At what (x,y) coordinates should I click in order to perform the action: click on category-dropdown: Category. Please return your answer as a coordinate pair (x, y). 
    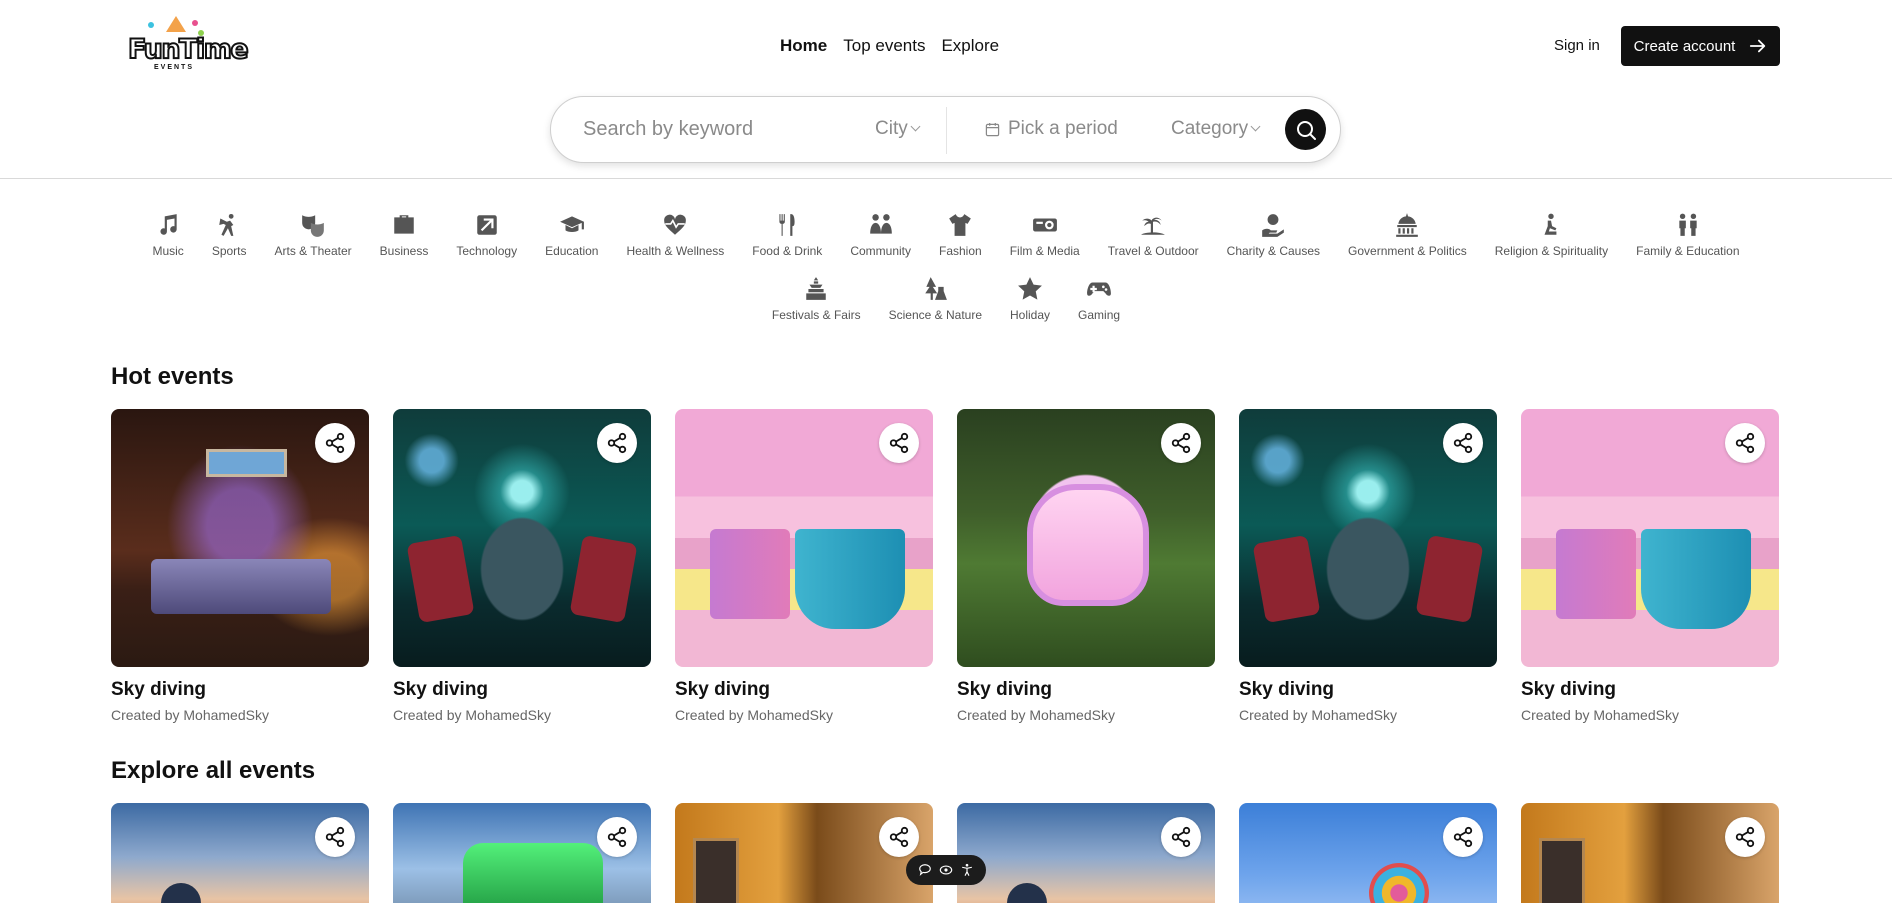
    Looking at the image, I should click on (1216, 129).